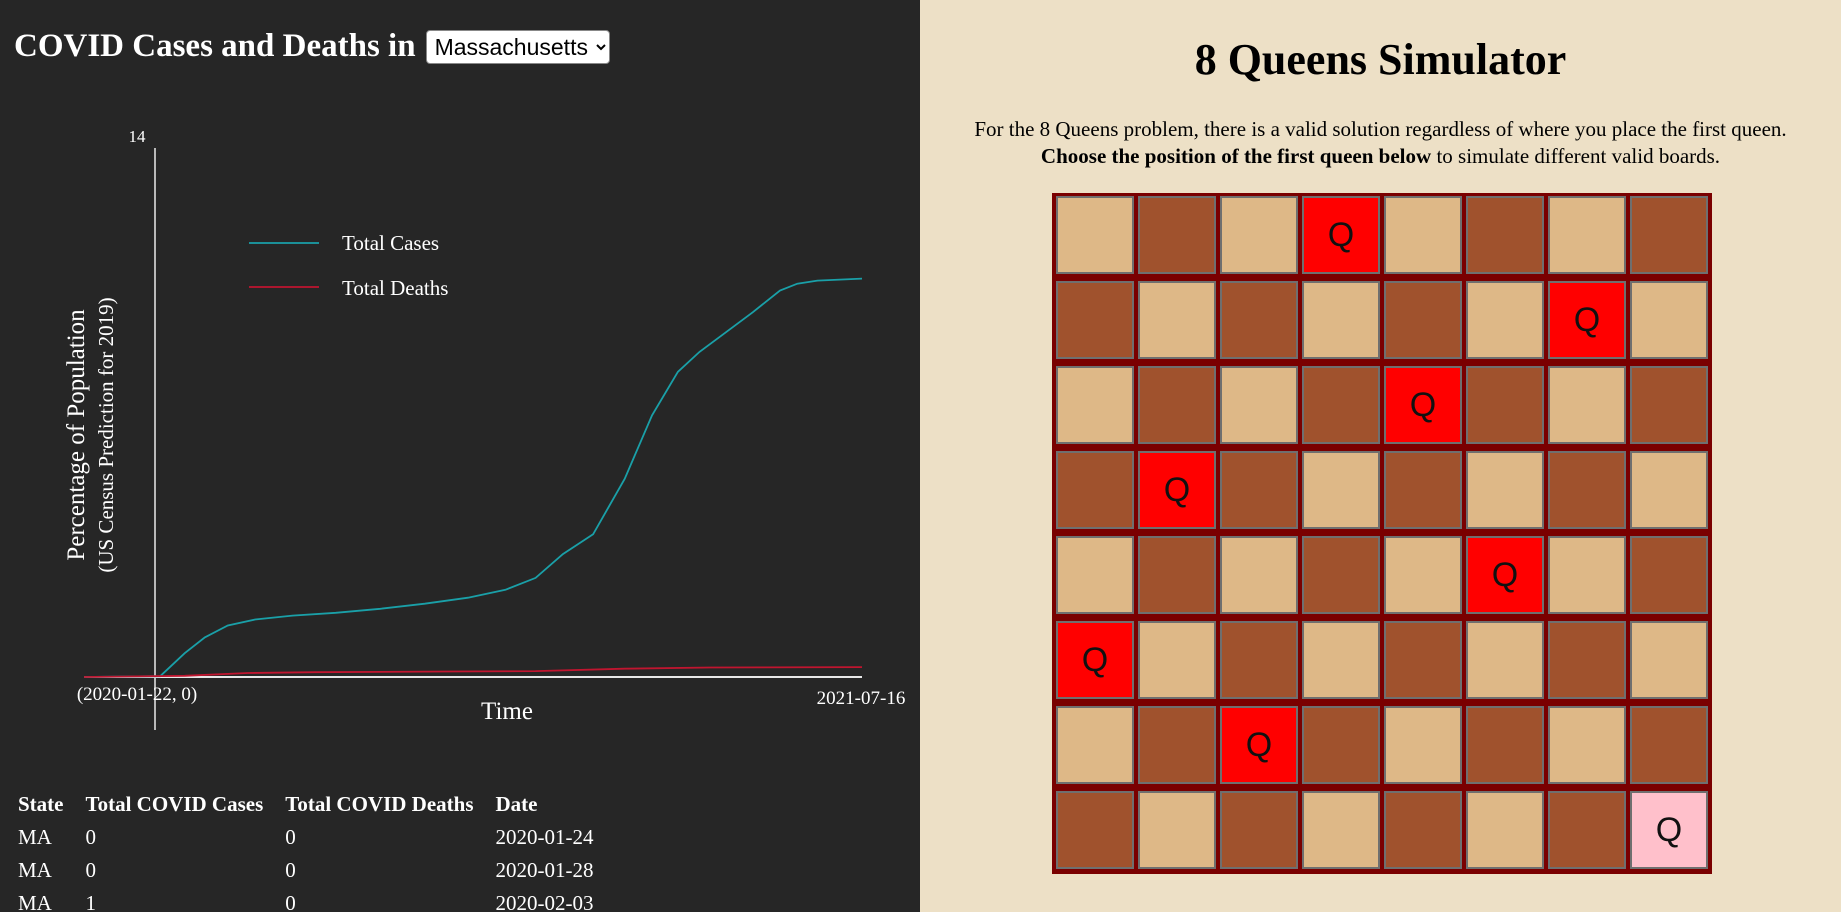 The width and height of the screenshot is (1841, 912). I want to click on covid-title: COVID Cases and Deaths in Massachusetts, so click(312, 46).